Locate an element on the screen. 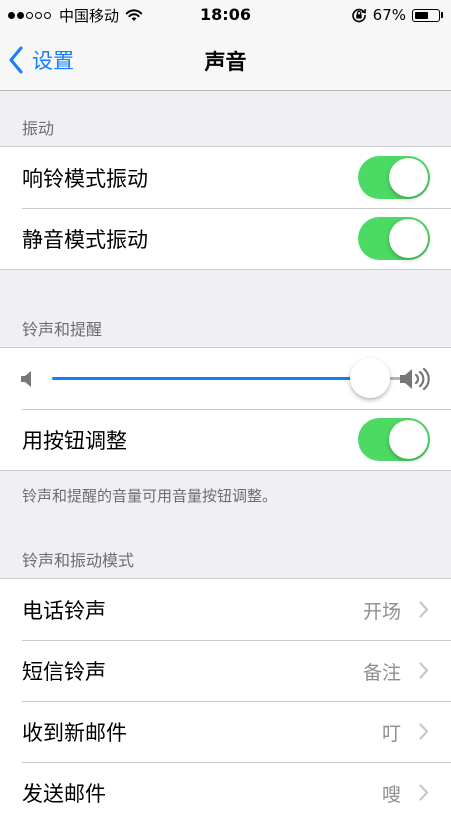 Image resolution: width=451 pixels, height=823 pixels. ringtone-label: 电话铃声 is located at coordinates (64, 611).